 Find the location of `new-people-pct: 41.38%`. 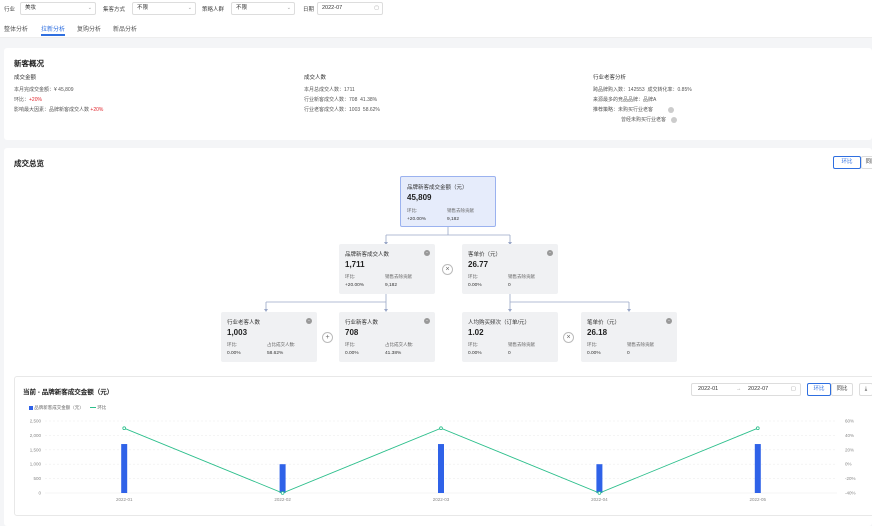

new-people-pct: 41.38% is located at coordinates (369, 100).